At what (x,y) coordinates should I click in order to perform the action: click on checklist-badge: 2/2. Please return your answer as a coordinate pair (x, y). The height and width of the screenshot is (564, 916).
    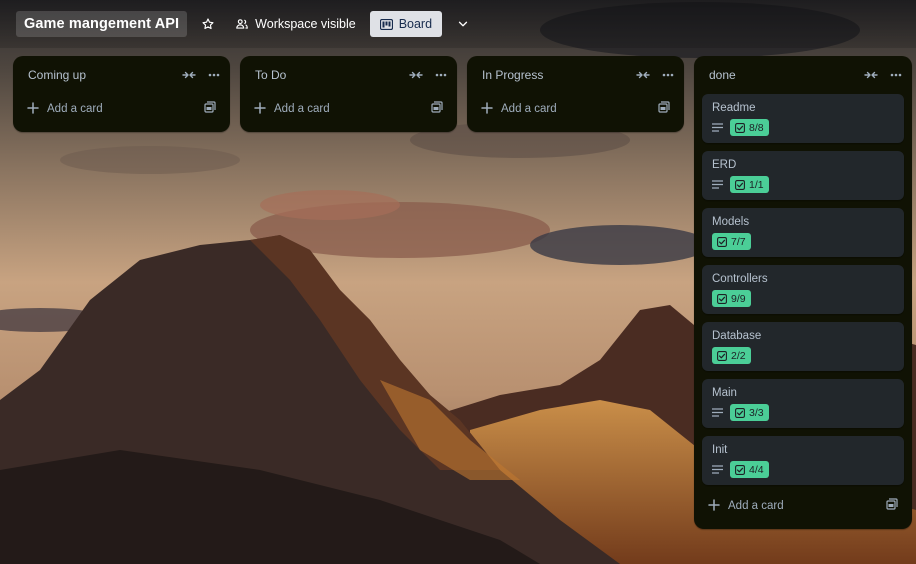
    Looking at the image, I should click on (731, 355).